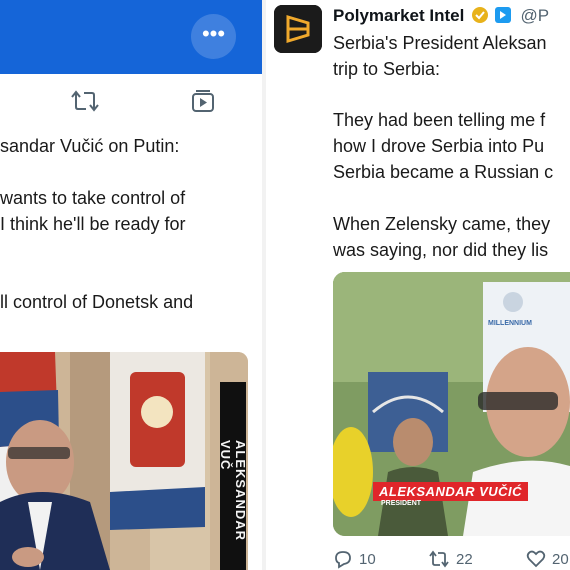  Describe the element at coordinates (536, 559) in the screenshot. I see `heart-icon` at that location.